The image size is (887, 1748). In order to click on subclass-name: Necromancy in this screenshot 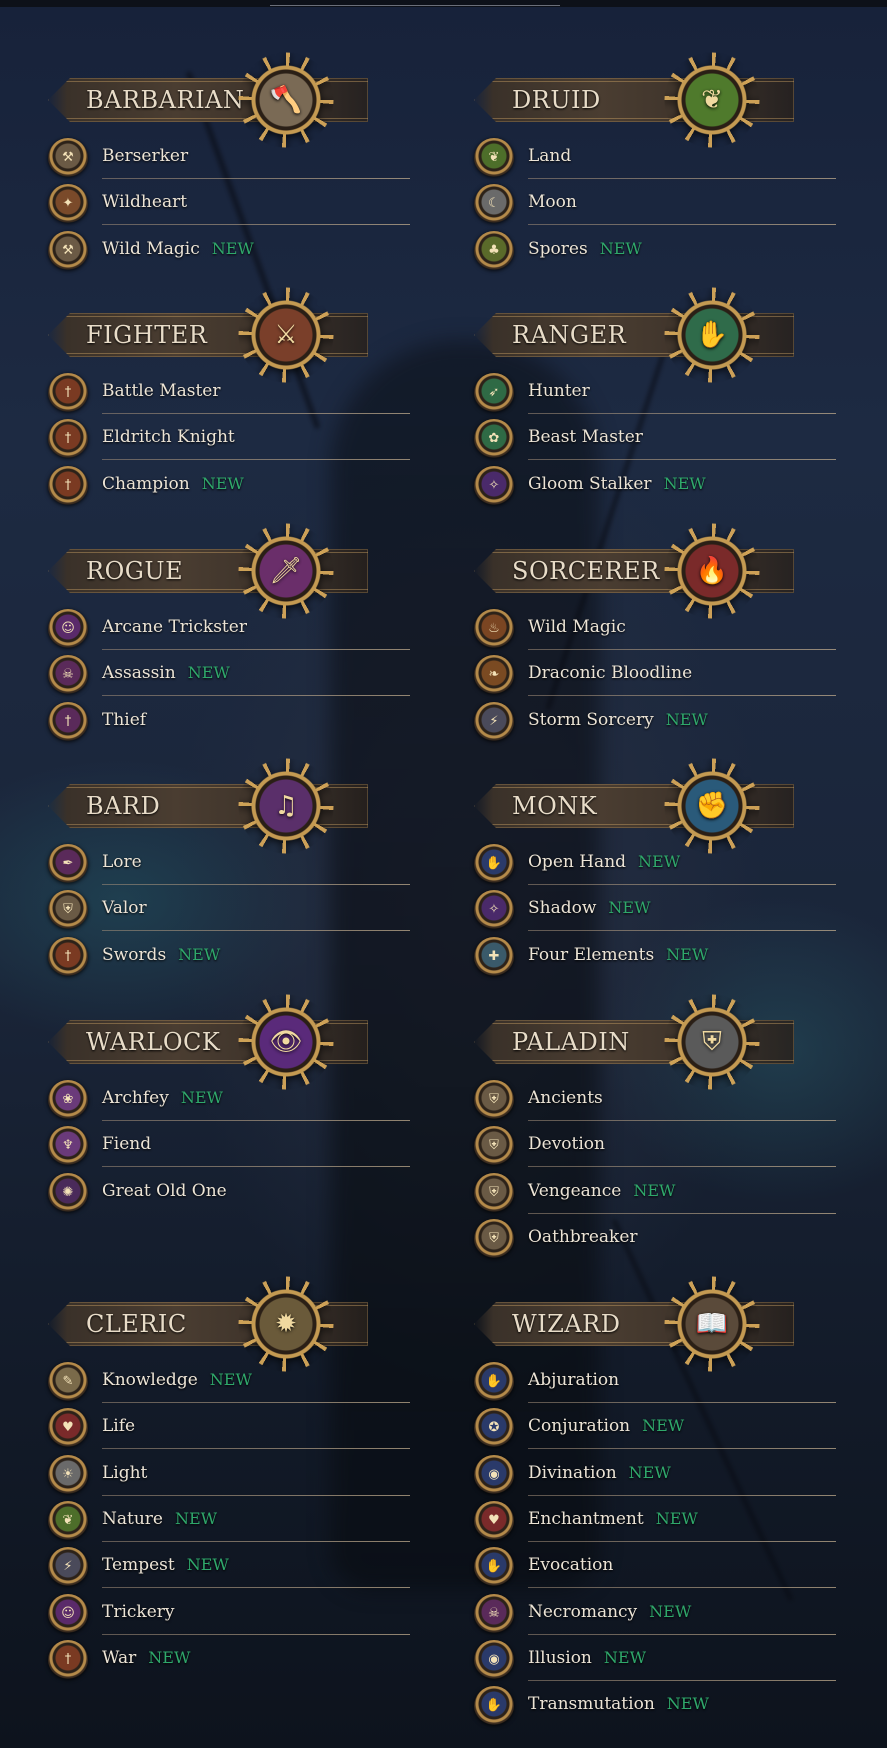, I will do `click(583, 1611)`.